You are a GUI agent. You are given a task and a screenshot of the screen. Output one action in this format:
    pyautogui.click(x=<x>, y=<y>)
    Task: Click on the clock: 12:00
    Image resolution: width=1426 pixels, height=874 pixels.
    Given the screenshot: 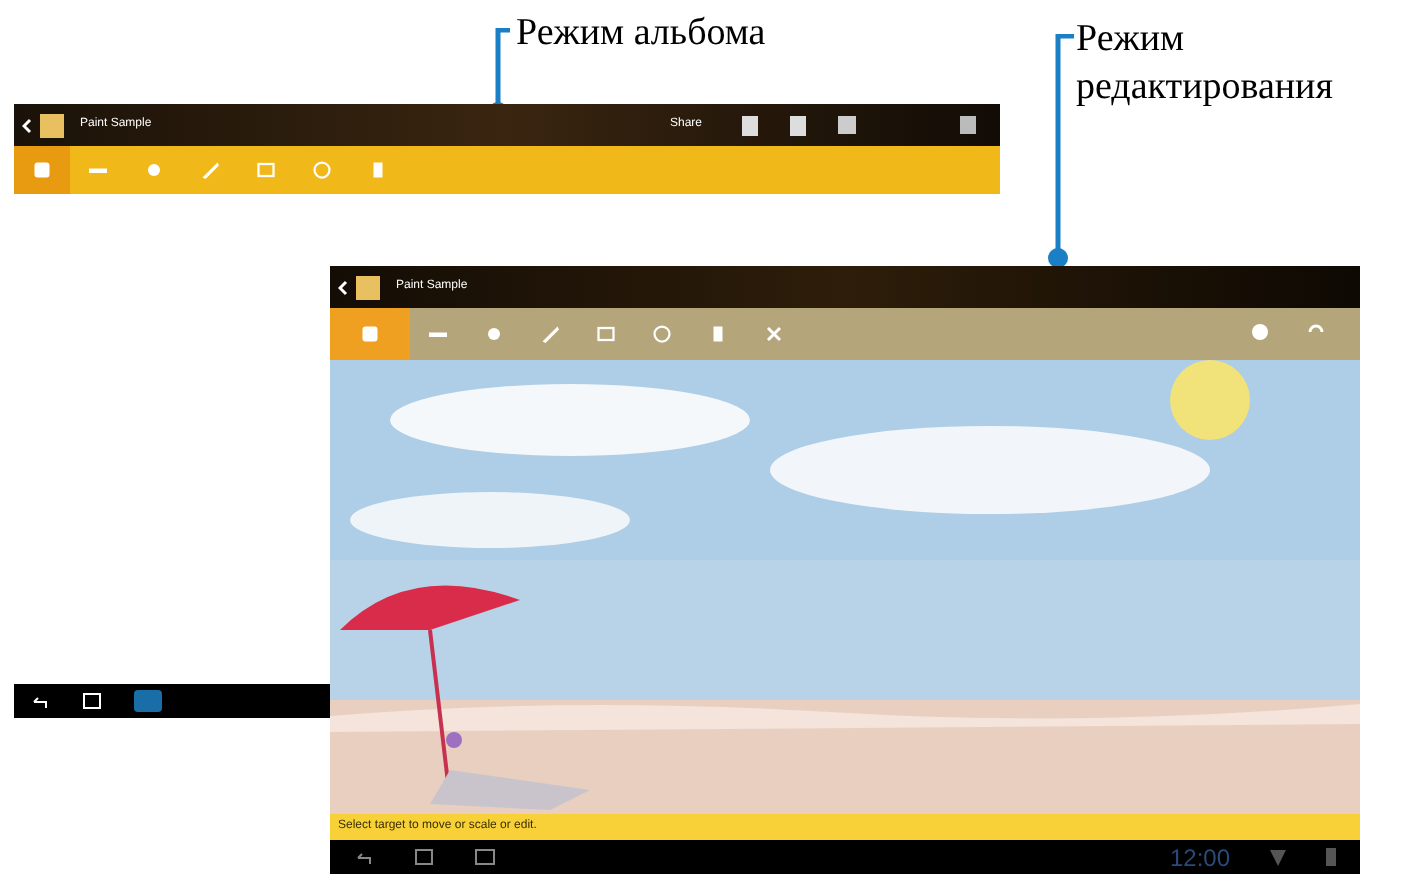 What is the action you would take?
    pyautogui.click(x=1199, y=857)
    